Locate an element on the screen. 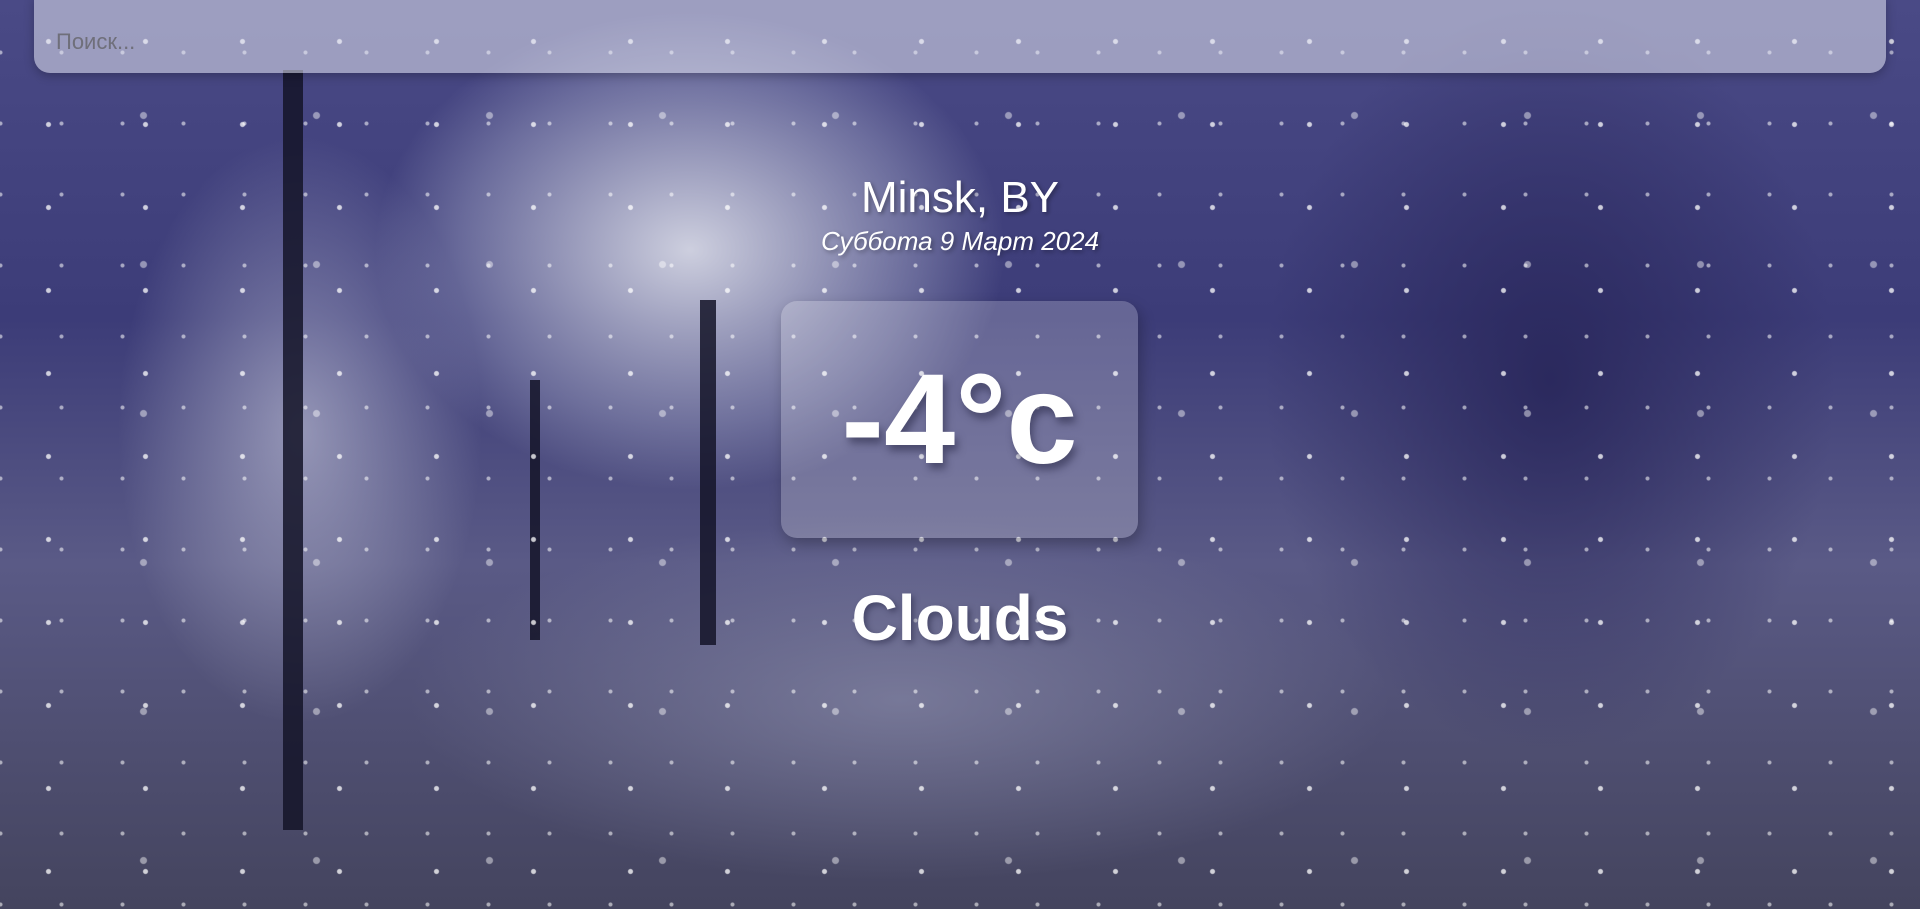  search-input is located at coordinates (960, 36).